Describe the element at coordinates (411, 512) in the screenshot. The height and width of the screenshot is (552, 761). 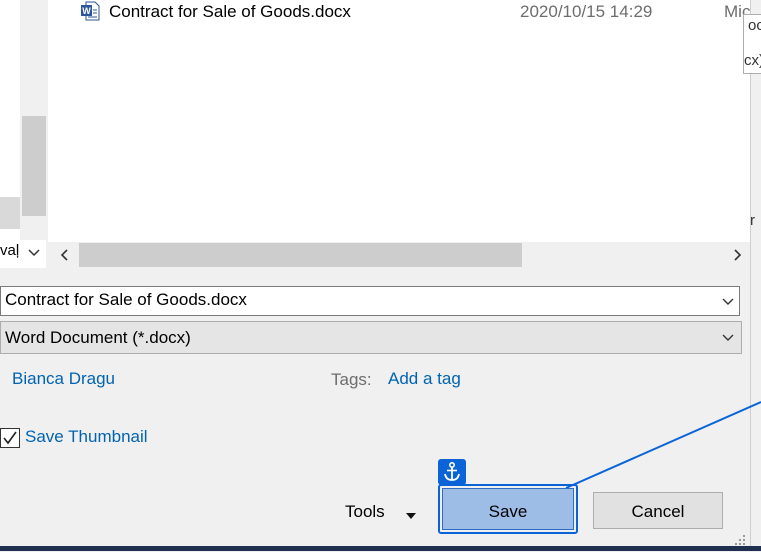
I see `caret-down-icon` at that location.